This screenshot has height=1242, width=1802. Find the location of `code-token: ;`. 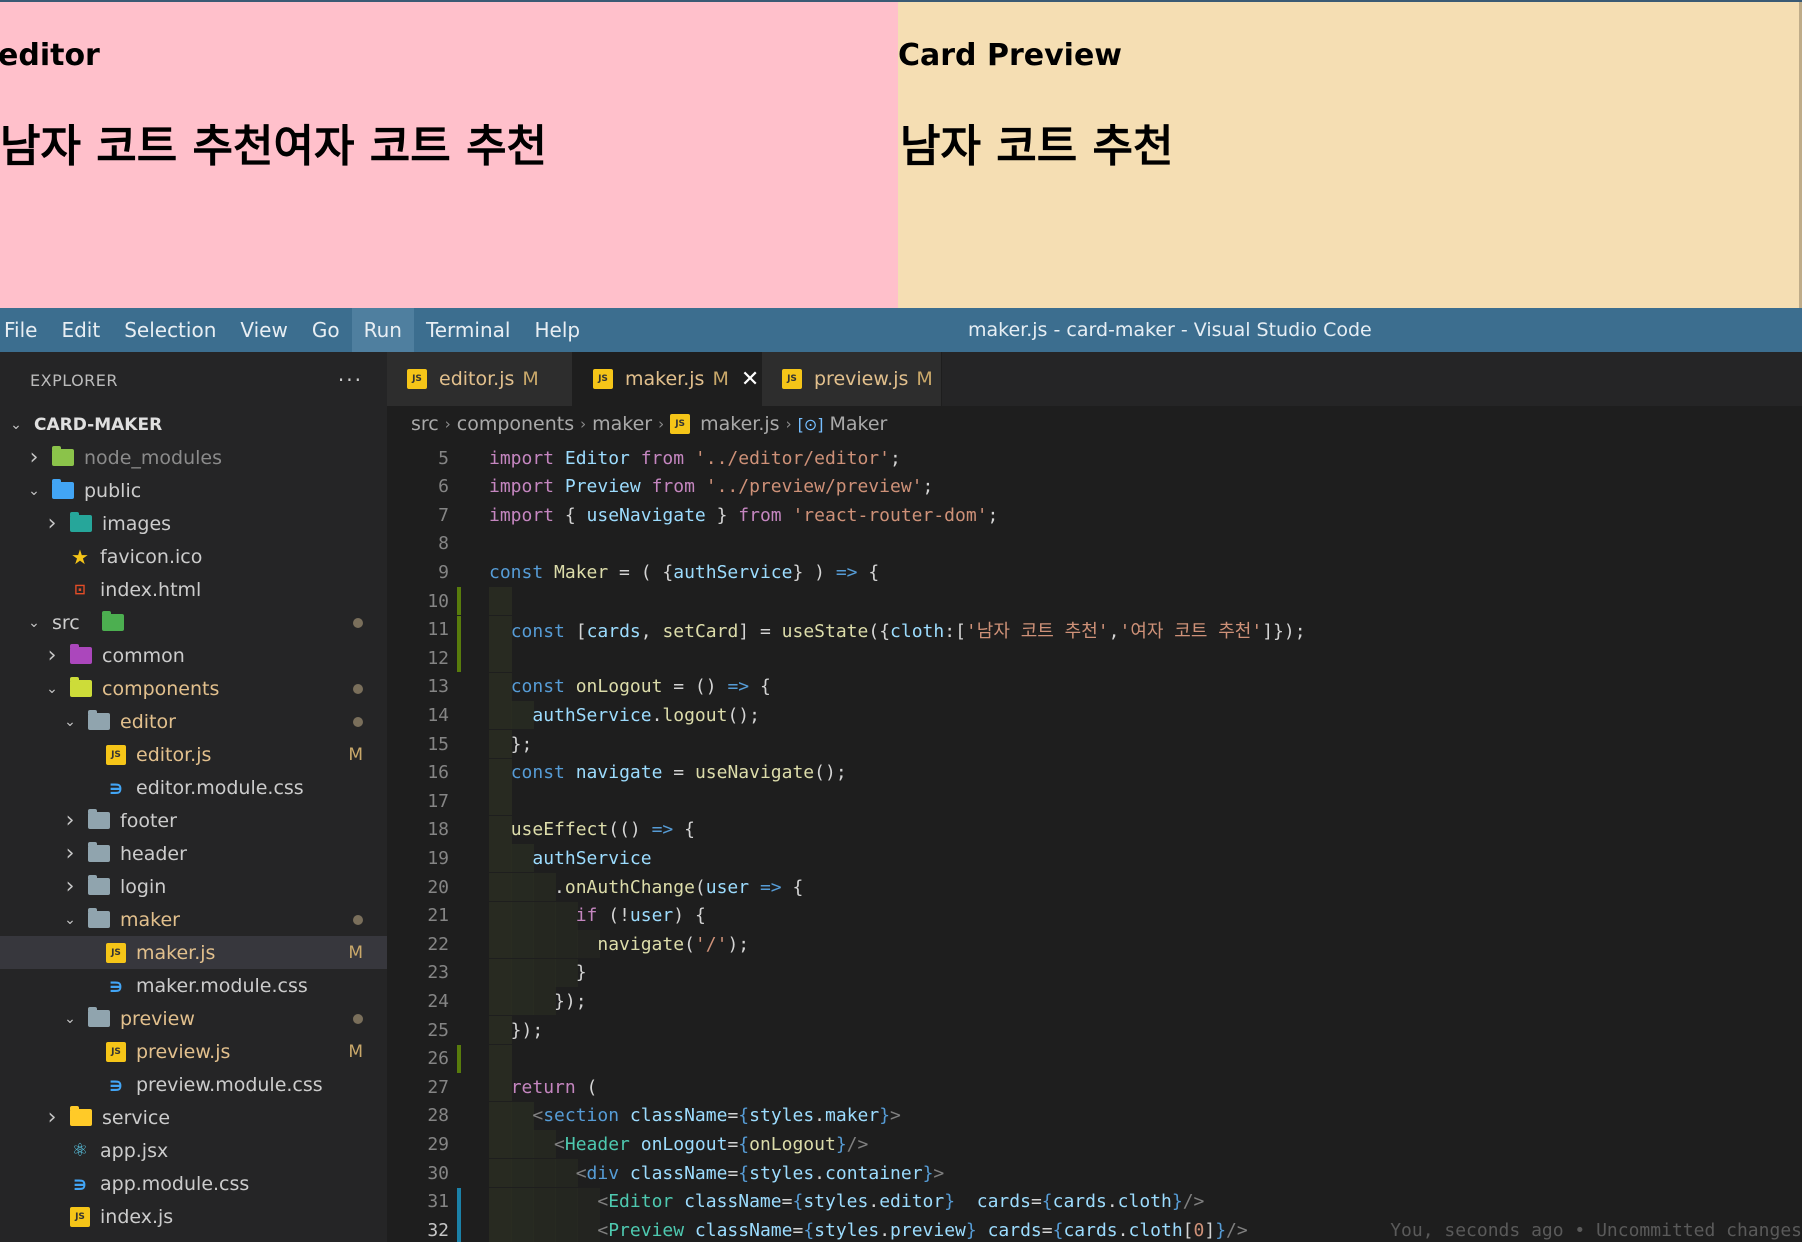

code-token: ; is located at coordinates (895, 458).